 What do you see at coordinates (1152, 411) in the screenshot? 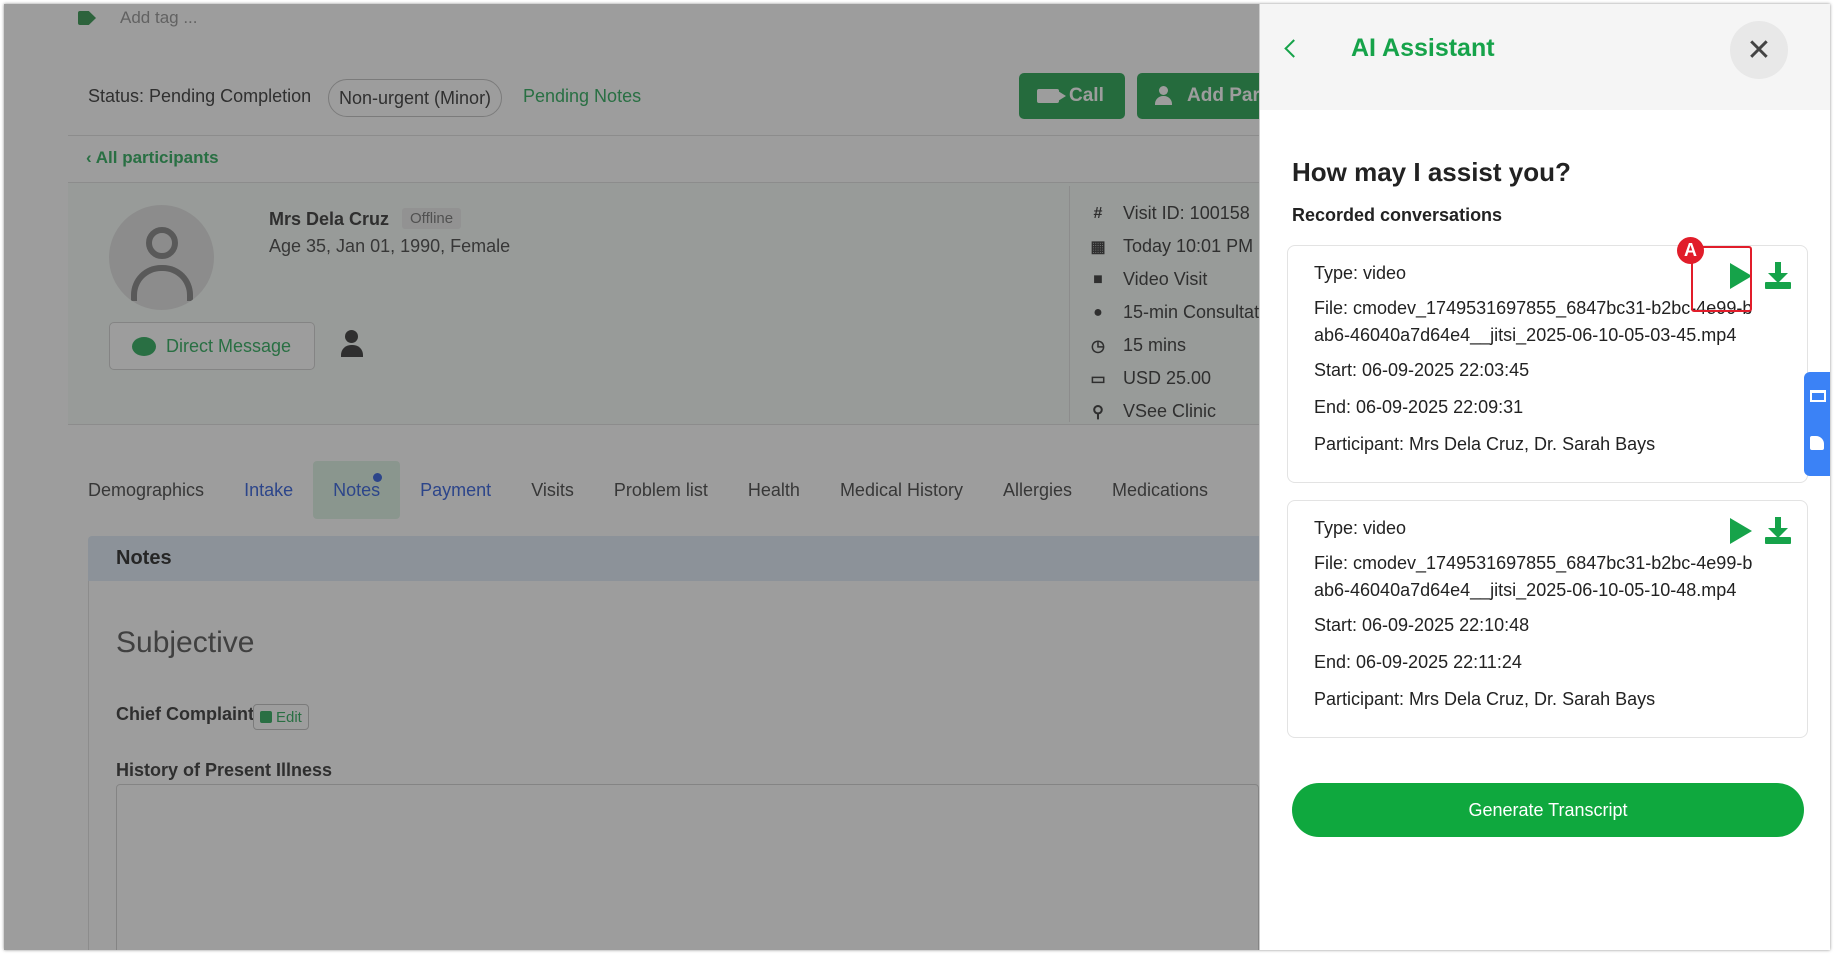
I see `visit-location-row: ⚲ VSee Clinic` at bounding box center [1152, 411].